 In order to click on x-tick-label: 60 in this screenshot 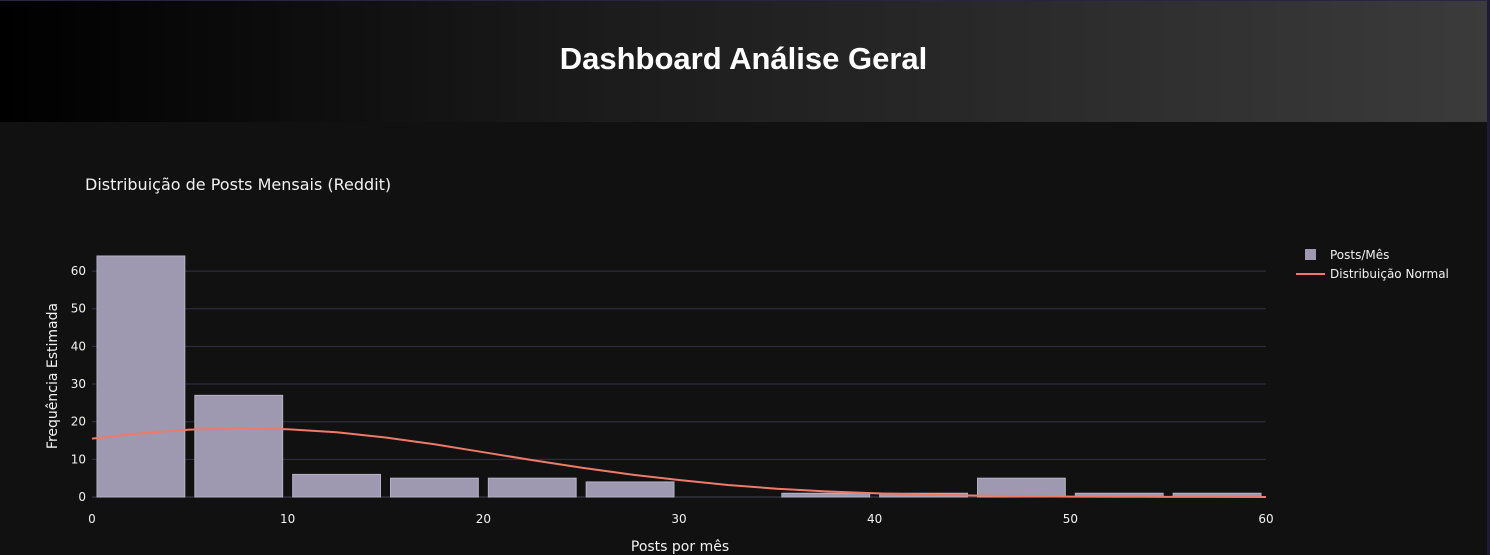, I will do `click(1265, 519)`.